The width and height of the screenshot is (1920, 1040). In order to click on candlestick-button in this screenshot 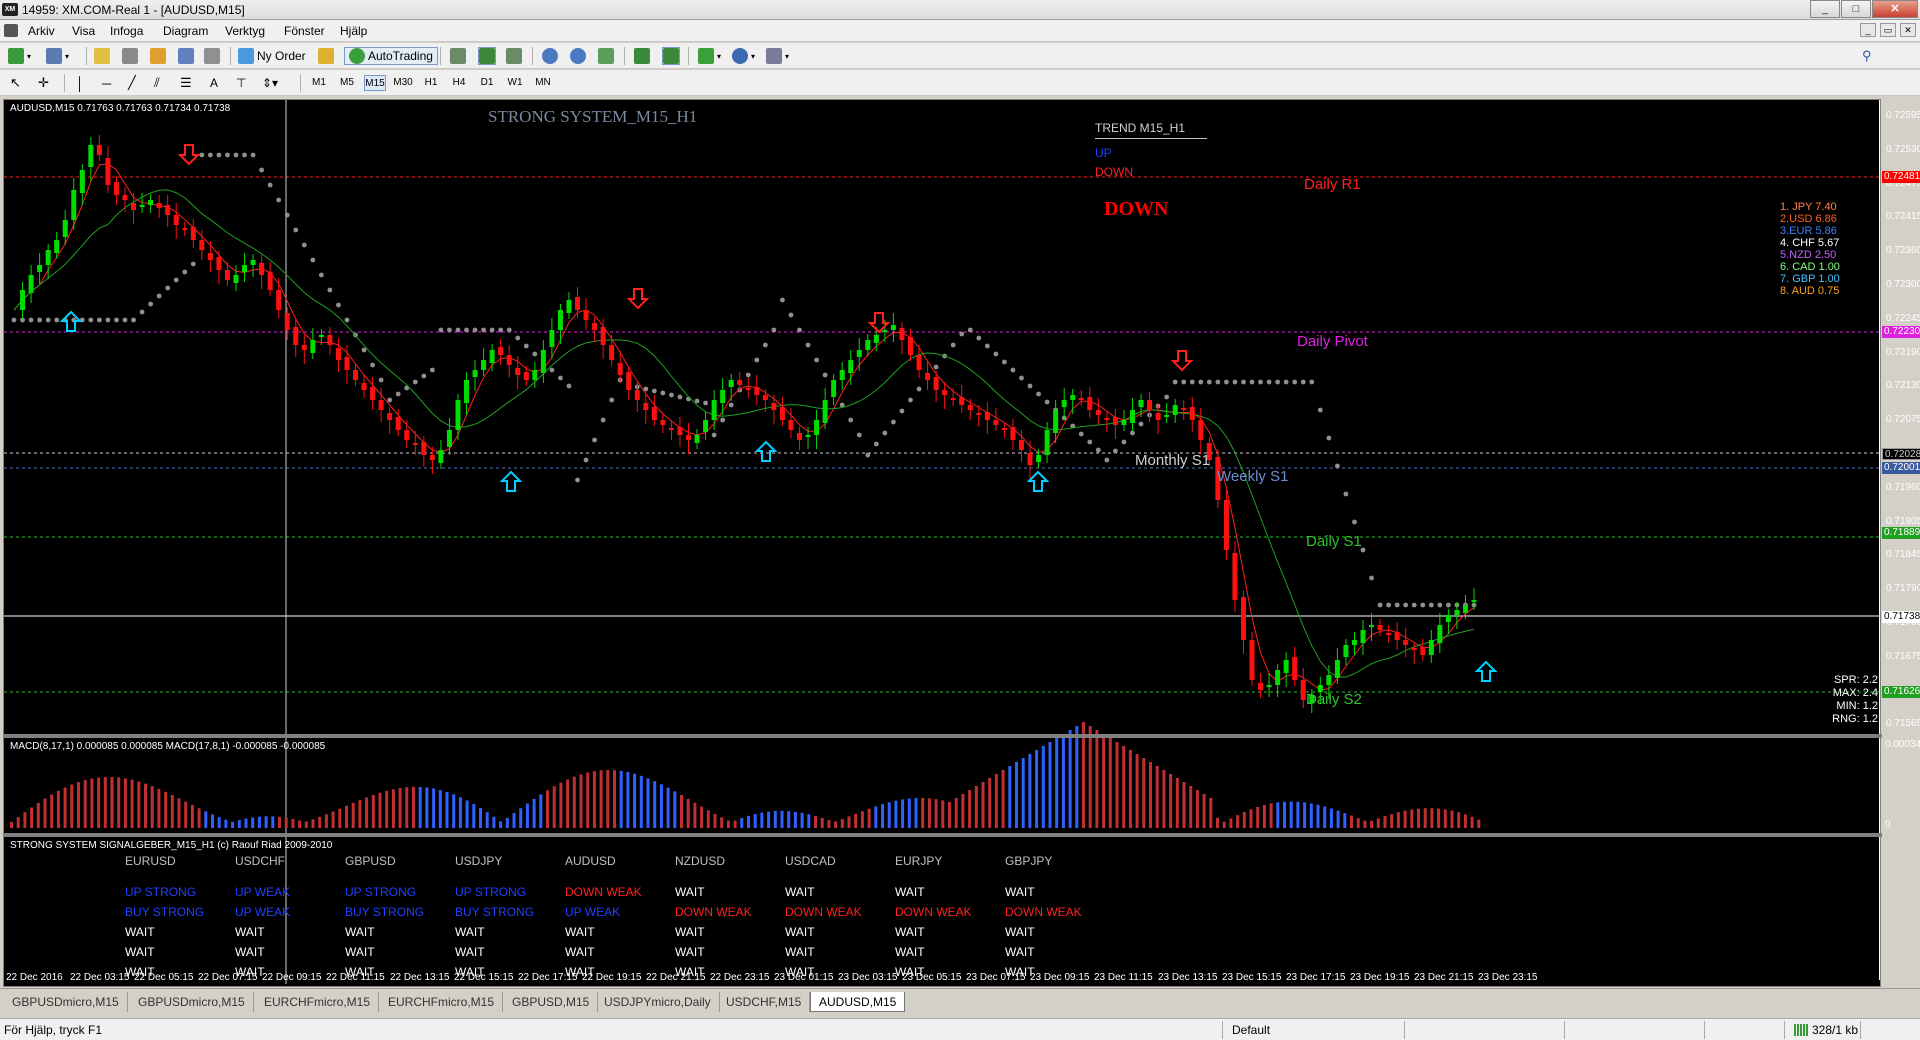, I will do `click(487, 56)`.